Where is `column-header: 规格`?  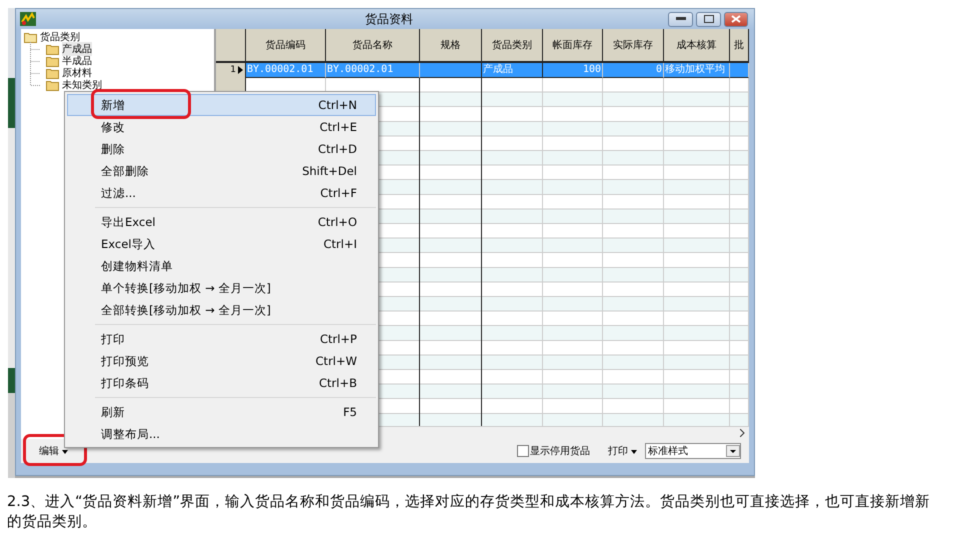
column-header: 规格 is located at coordinates (451, 46).